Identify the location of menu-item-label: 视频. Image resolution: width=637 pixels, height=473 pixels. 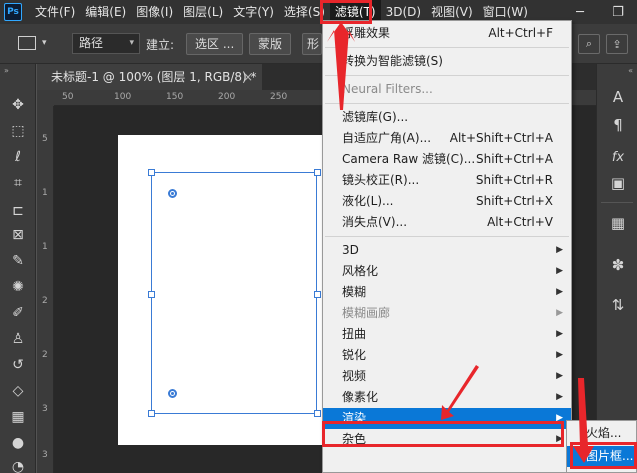
(354, 376).